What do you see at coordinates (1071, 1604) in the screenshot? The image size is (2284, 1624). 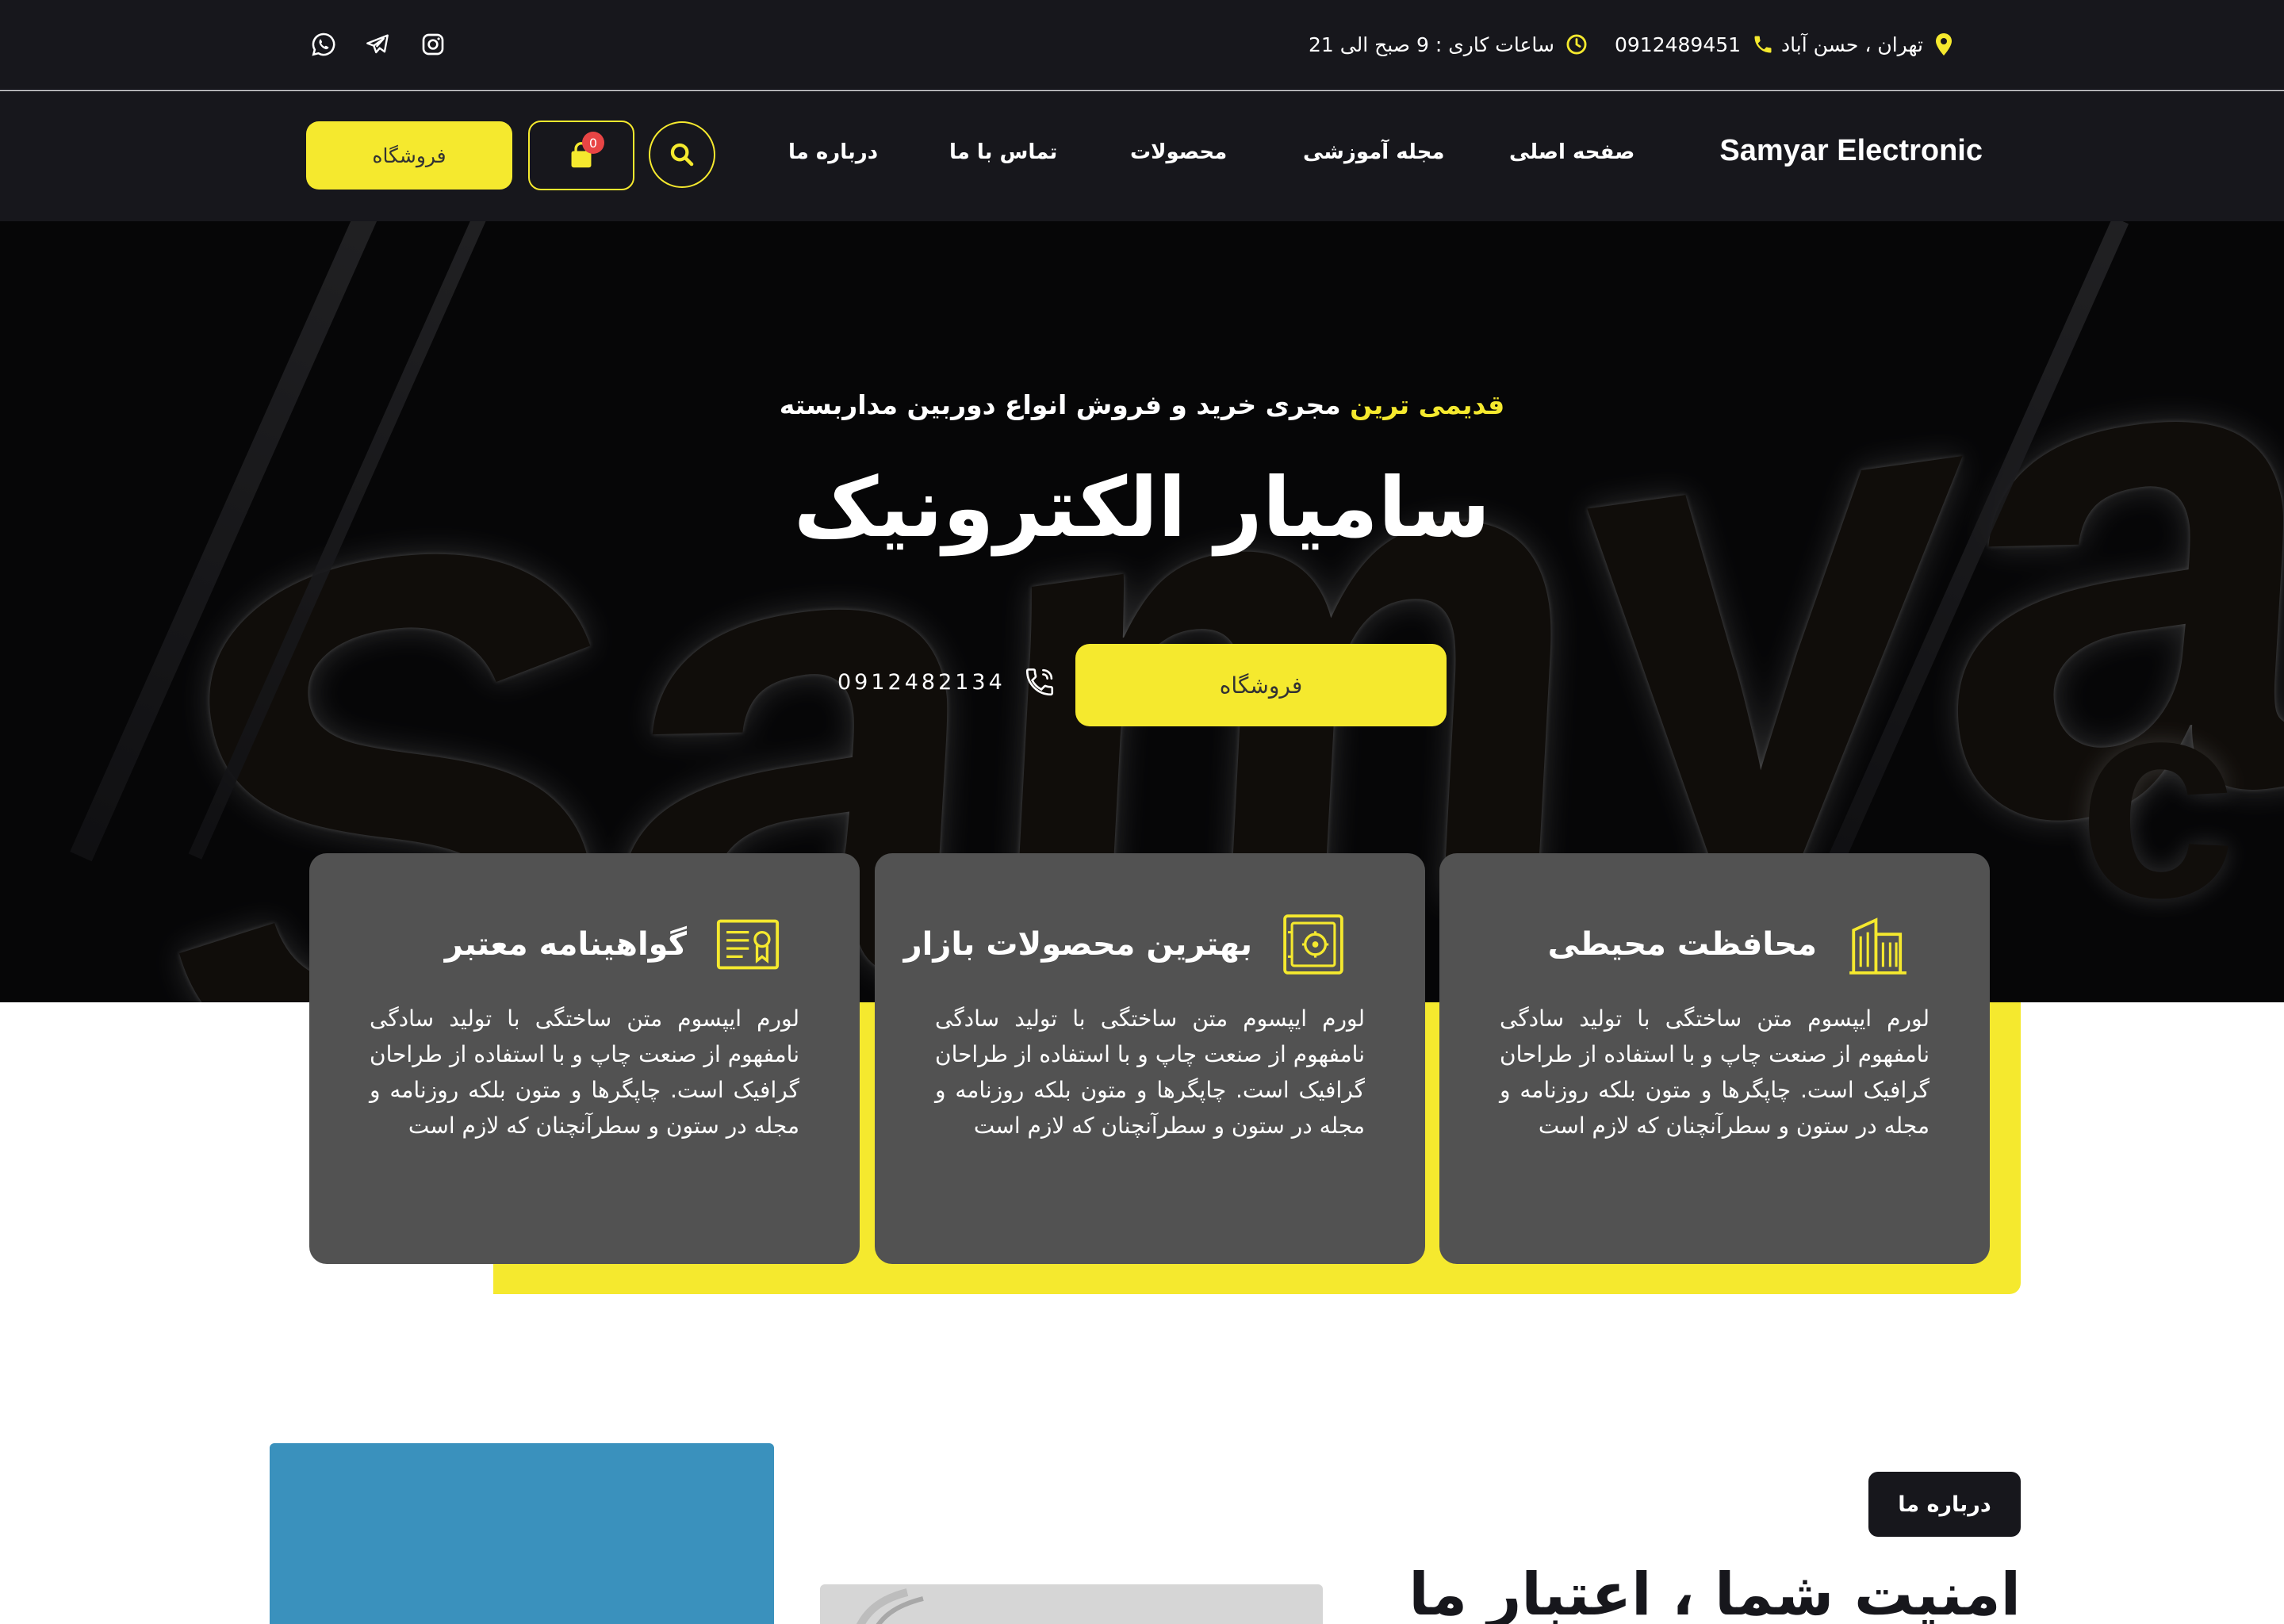 I see `about-image-secondary` at bounding box center [1071, 1604].